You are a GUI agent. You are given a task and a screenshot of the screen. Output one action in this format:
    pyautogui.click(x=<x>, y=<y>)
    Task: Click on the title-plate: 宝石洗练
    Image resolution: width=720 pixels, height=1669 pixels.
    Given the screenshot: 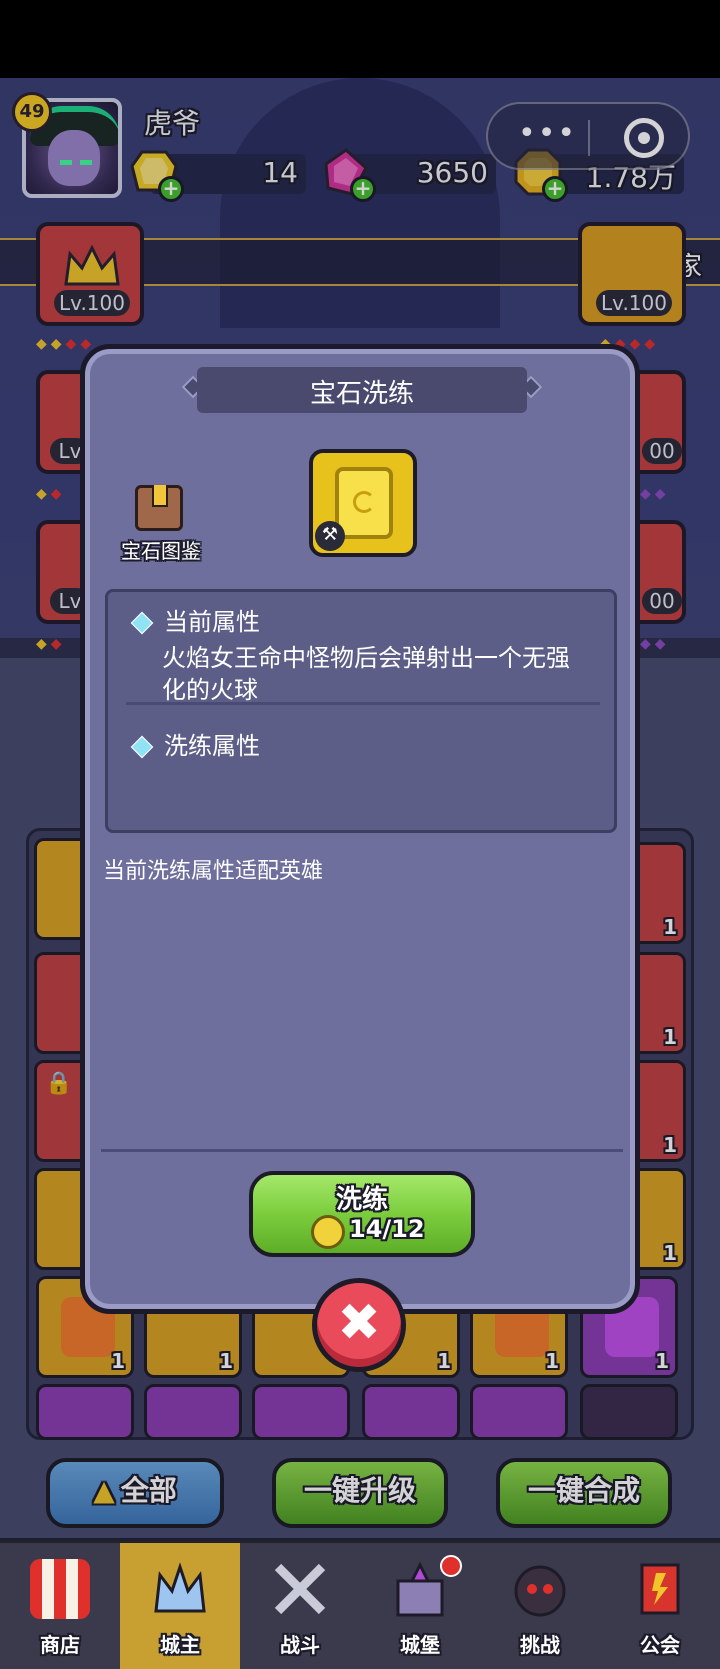 What is the action you would take?
    pyautogui.click(x=362, y=390)
    